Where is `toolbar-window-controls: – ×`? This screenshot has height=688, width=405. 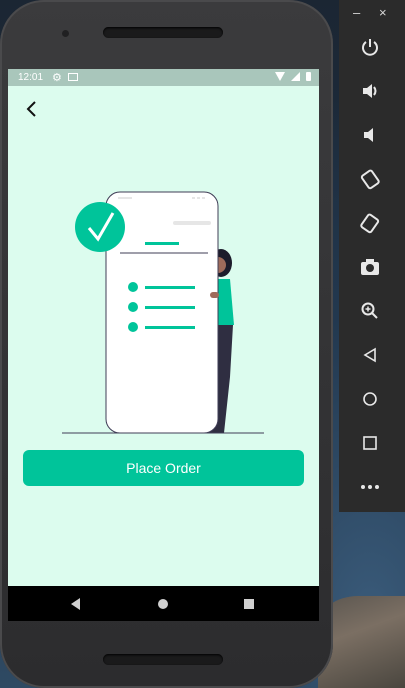
toolbar-window-controls: – × is located at coordinates (372, 15).